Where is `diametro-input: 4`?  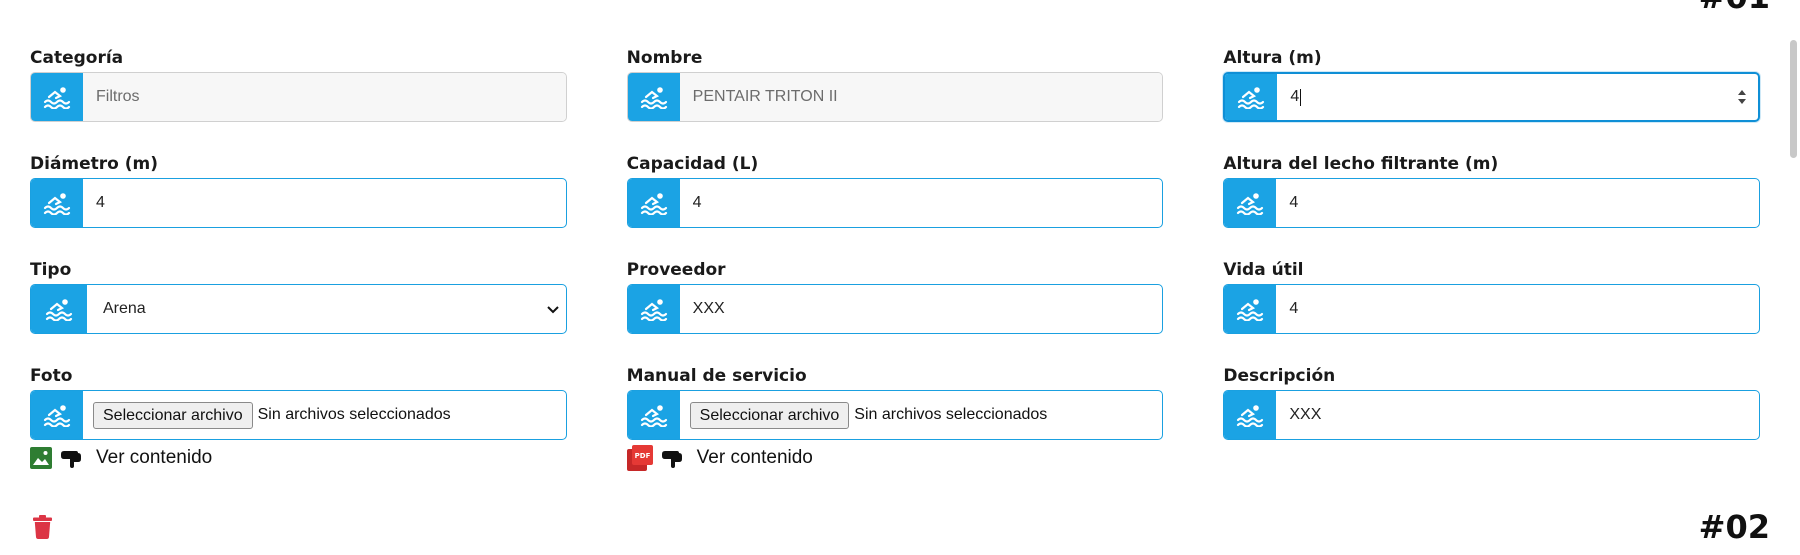
diametro-input: 4 is located at coordinates (324, 203).